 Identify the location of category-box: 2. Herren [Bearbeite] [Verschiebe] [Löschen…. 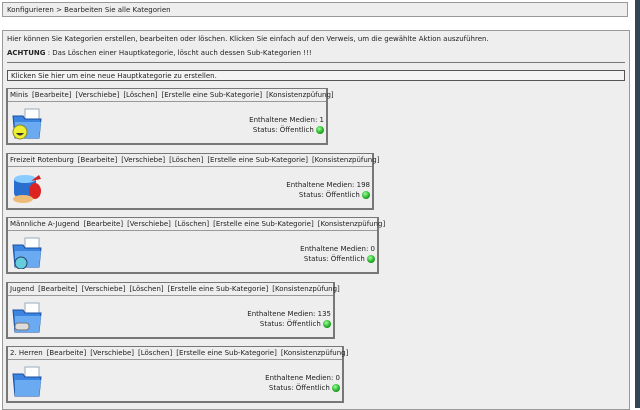
(177, 374).